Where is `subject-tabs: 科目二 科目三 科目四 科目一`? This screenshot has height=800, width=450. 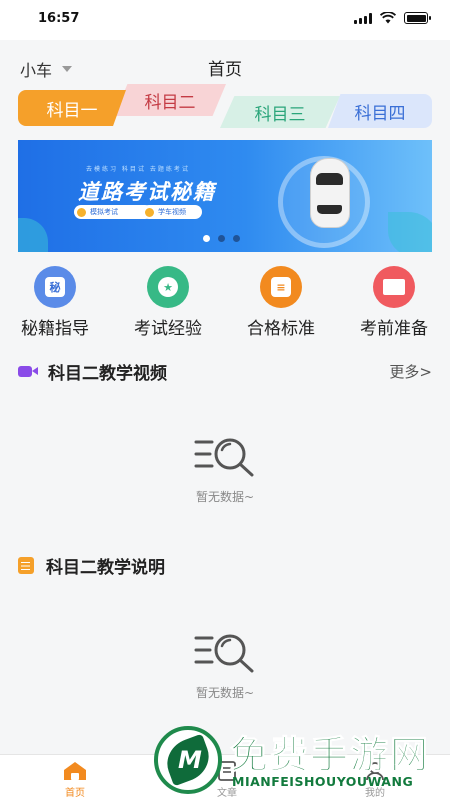 subject-tabs: 科目二 科目三 科目四 科目一 is located at coordinates (225, 106).